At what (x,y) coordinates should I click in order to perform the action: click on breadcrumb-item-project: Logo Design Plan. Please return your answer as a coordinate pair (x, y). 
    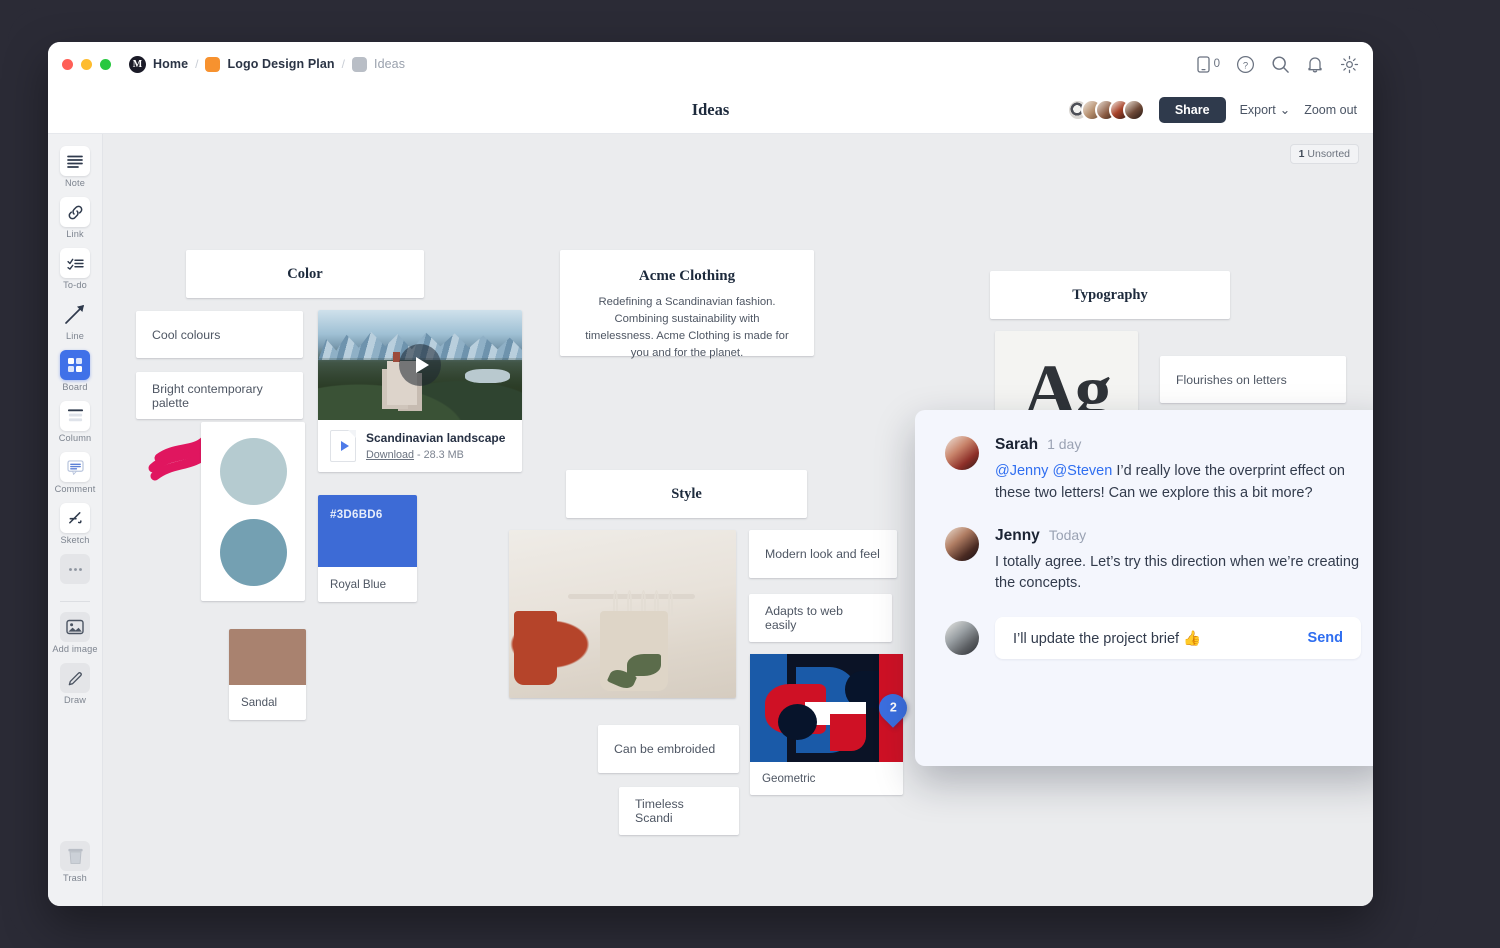
    Looking at the image, I should click on (270, 64).